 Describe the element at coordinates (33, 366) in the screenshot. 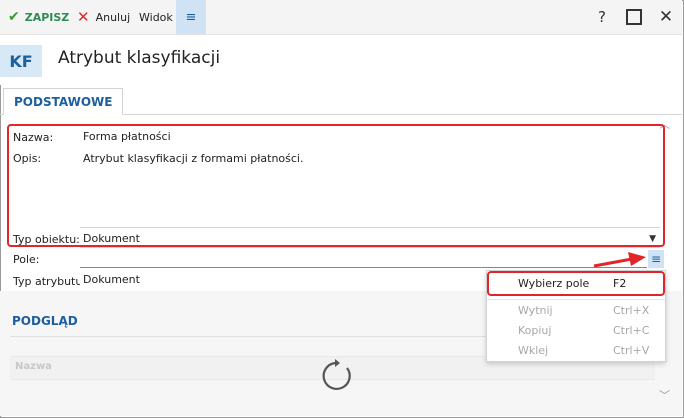

I see `column-header-name: Nazwa` at that location.